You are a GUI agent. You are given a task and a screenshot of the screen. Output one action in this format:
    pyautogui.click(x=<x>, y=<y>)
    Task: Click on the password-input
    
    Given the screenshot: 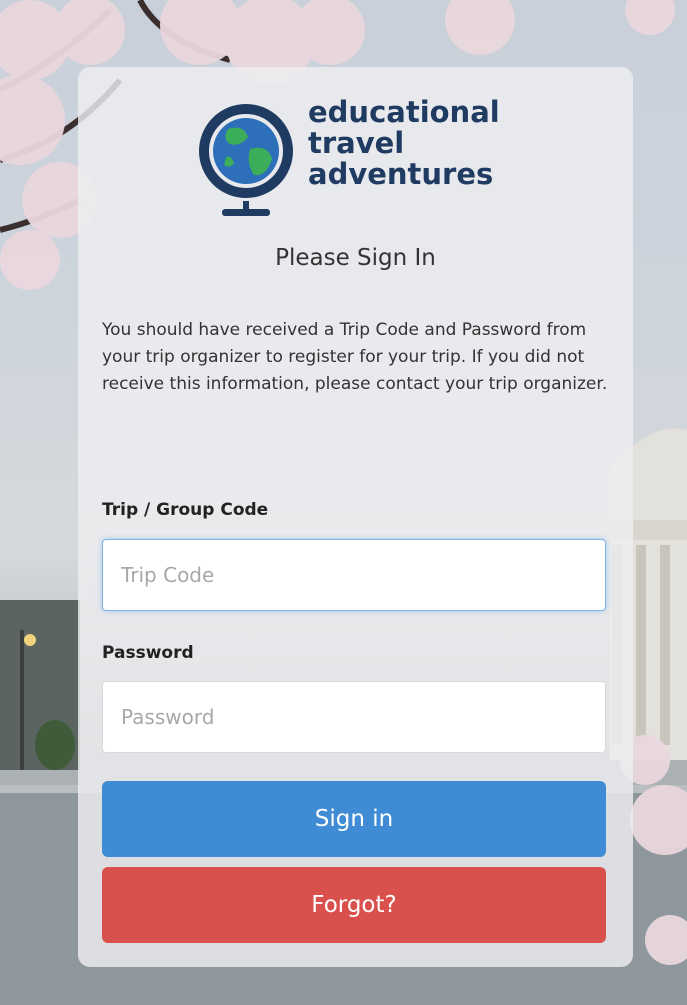 What is the action you would take?
    pyautogui.click(x=354, y=717)
    